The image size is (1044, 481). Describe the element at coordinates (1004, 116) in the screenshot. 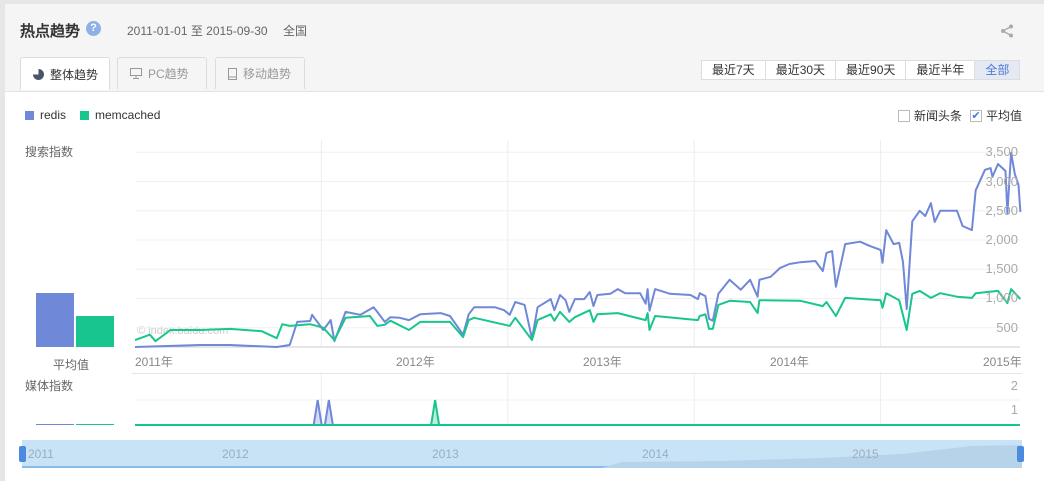

I see `checkbox-label: 平均值` at that location.